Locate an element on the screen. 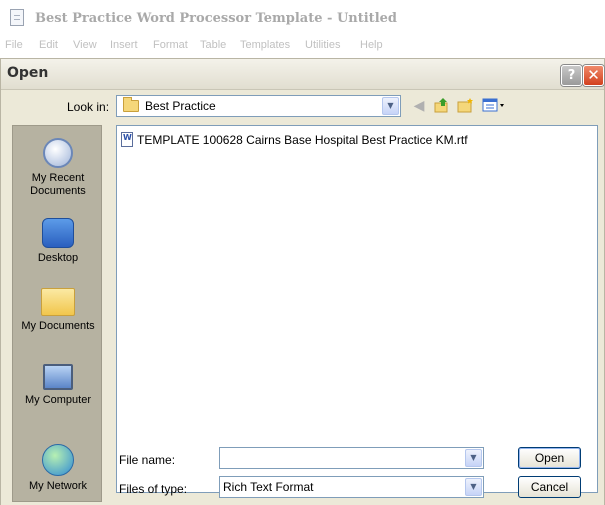 The height and width of the screenshot is (505, 605). back-icon: ◀ is located at coordinates (419, 106).